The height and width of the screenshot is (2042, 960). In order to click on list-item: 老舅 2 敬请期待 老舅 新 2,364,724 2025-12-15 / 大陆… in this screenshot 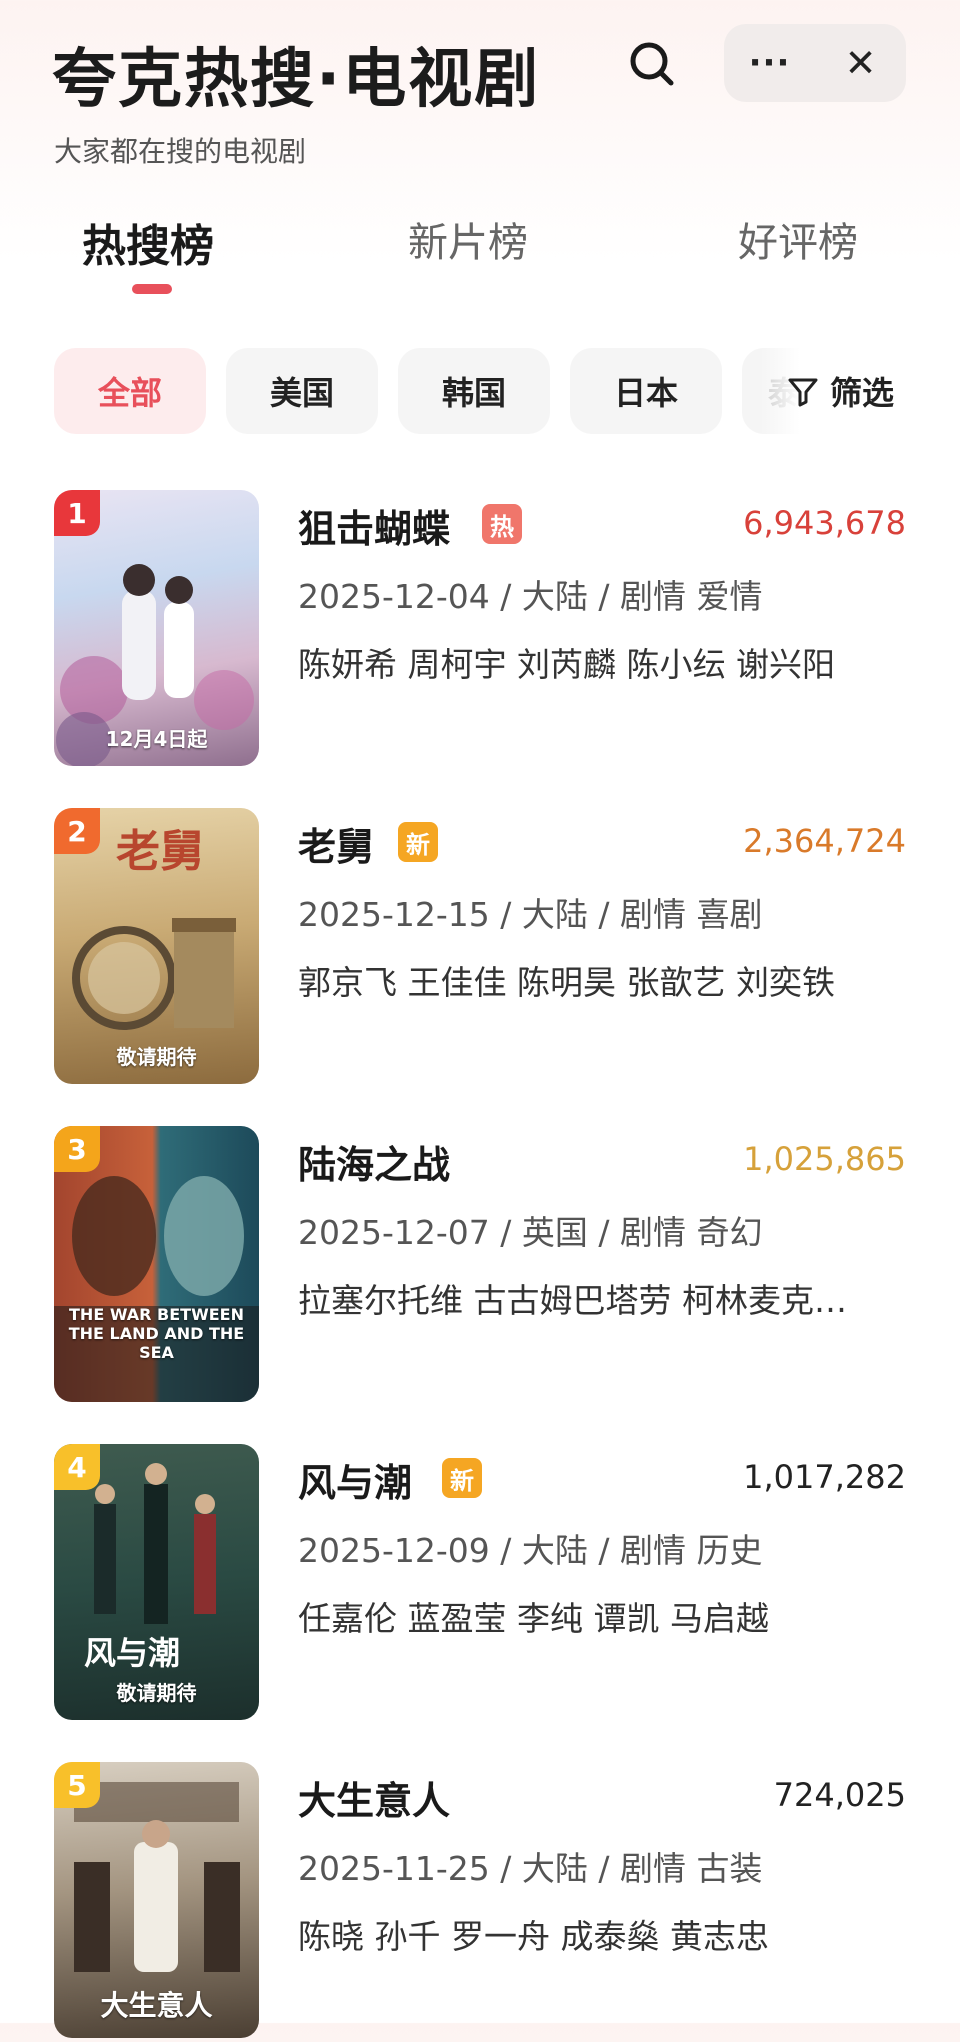, I will do `click(480, 948)`.